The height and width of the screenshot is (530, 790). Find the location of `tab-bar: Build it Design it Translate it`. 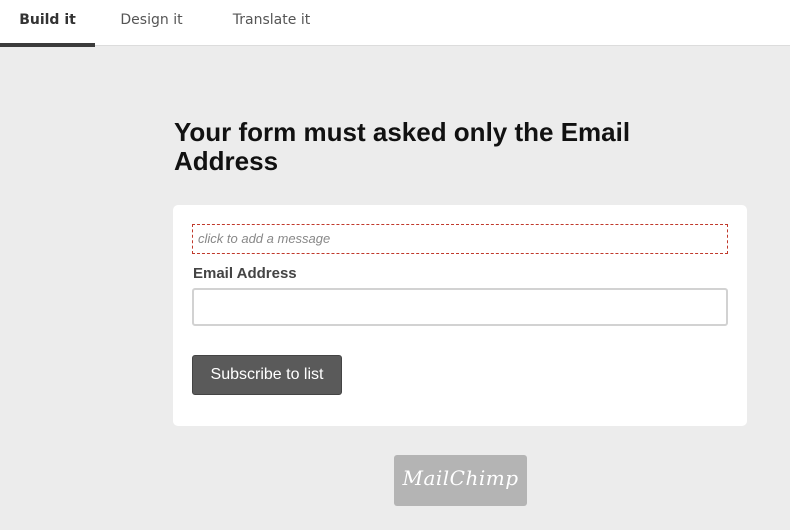

tab-bar: Build it Design it Translate it is located at coordinates (395, 23).